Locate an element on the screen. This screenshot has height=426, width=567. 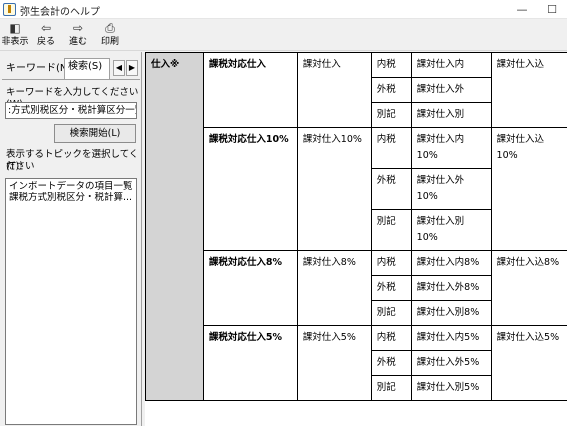
window-title: 弥生会計のヘルプ is located at coordinates (60, 12).